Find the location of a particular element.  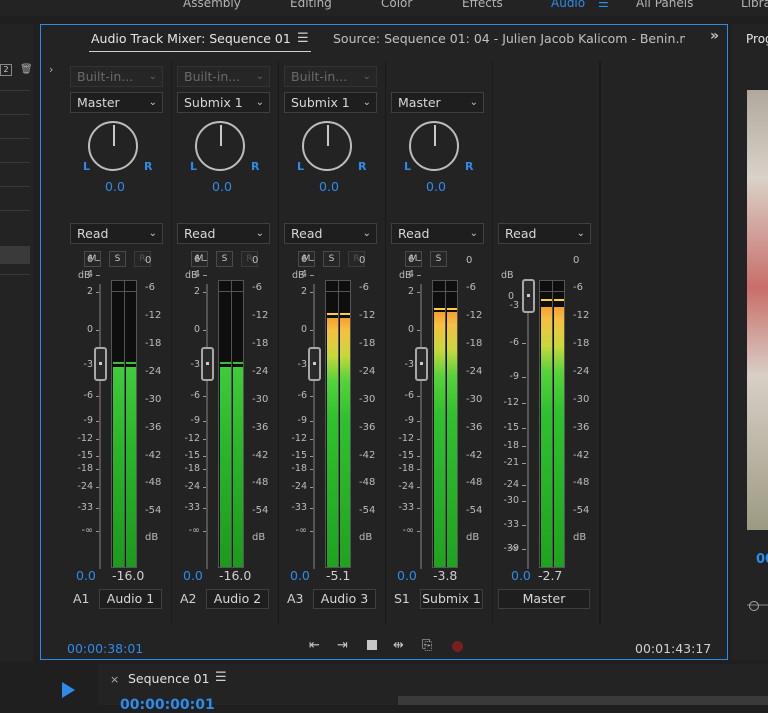

fader-track is located at coordinates (100, 426).